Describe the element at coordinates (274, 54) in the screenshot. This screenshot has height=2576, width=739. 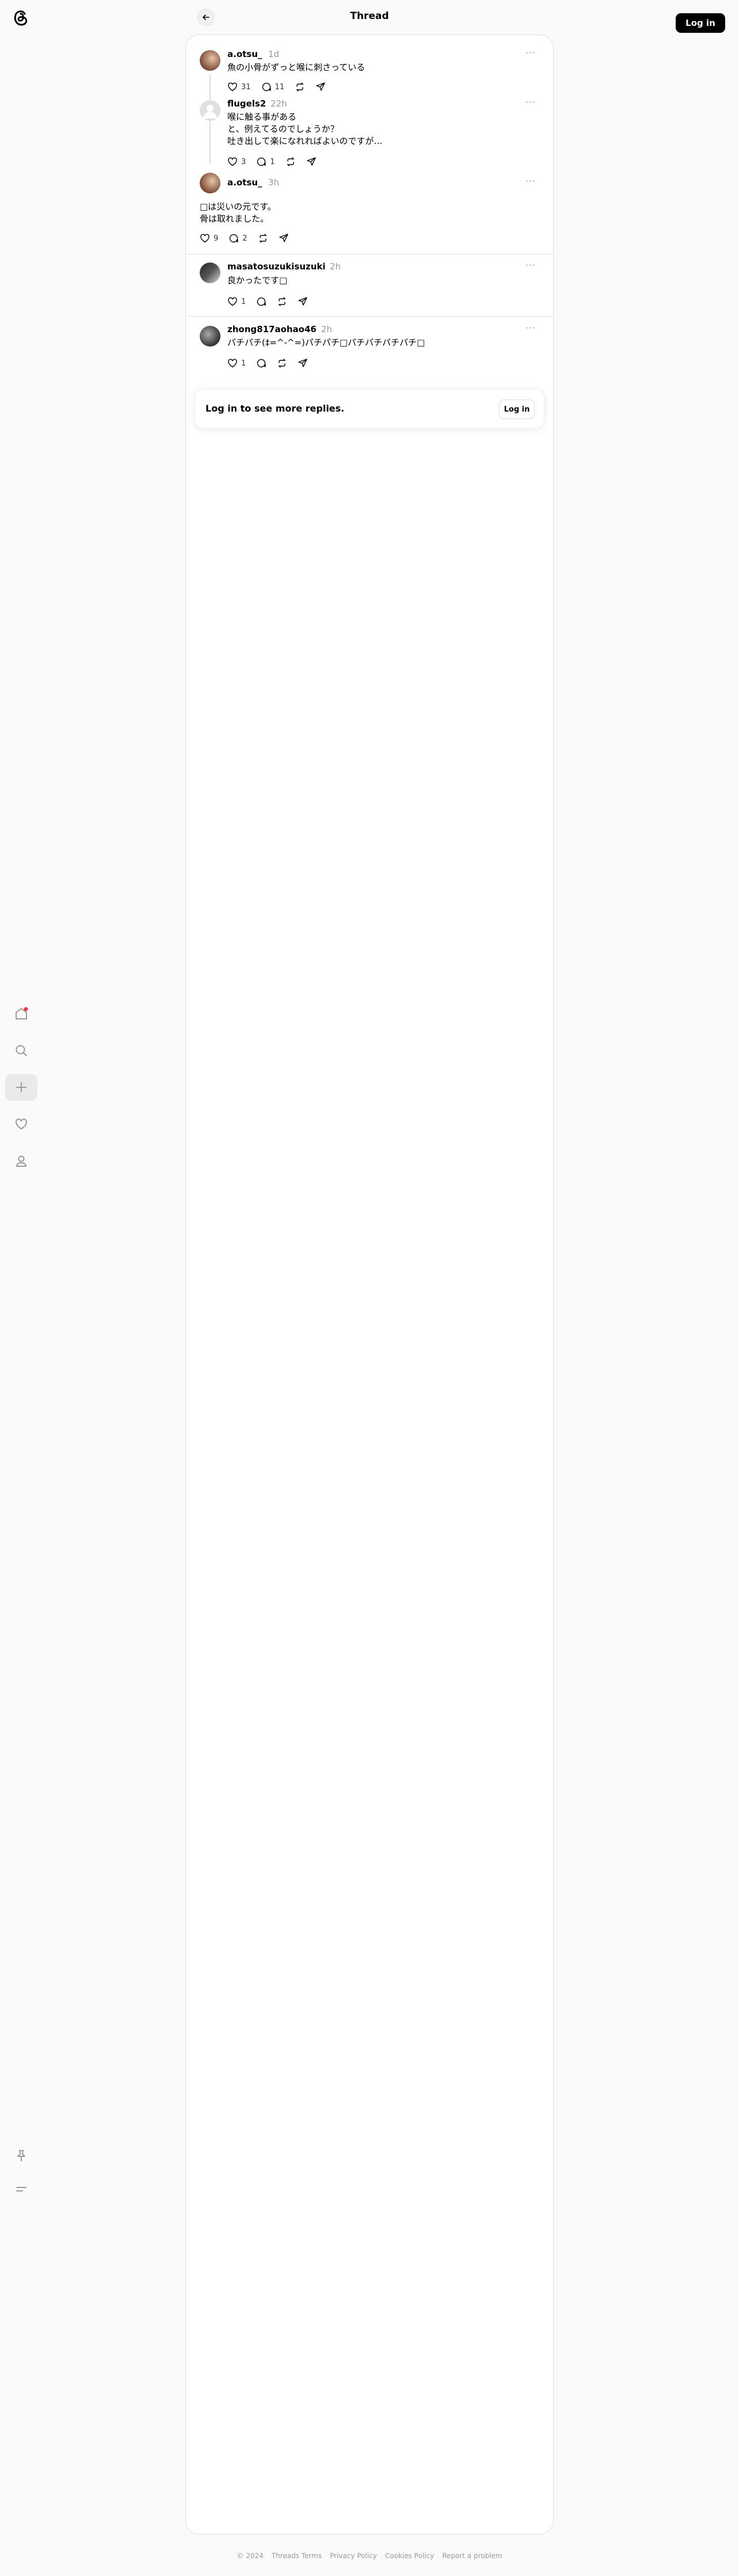
I see `post-time: 1d` at that location.